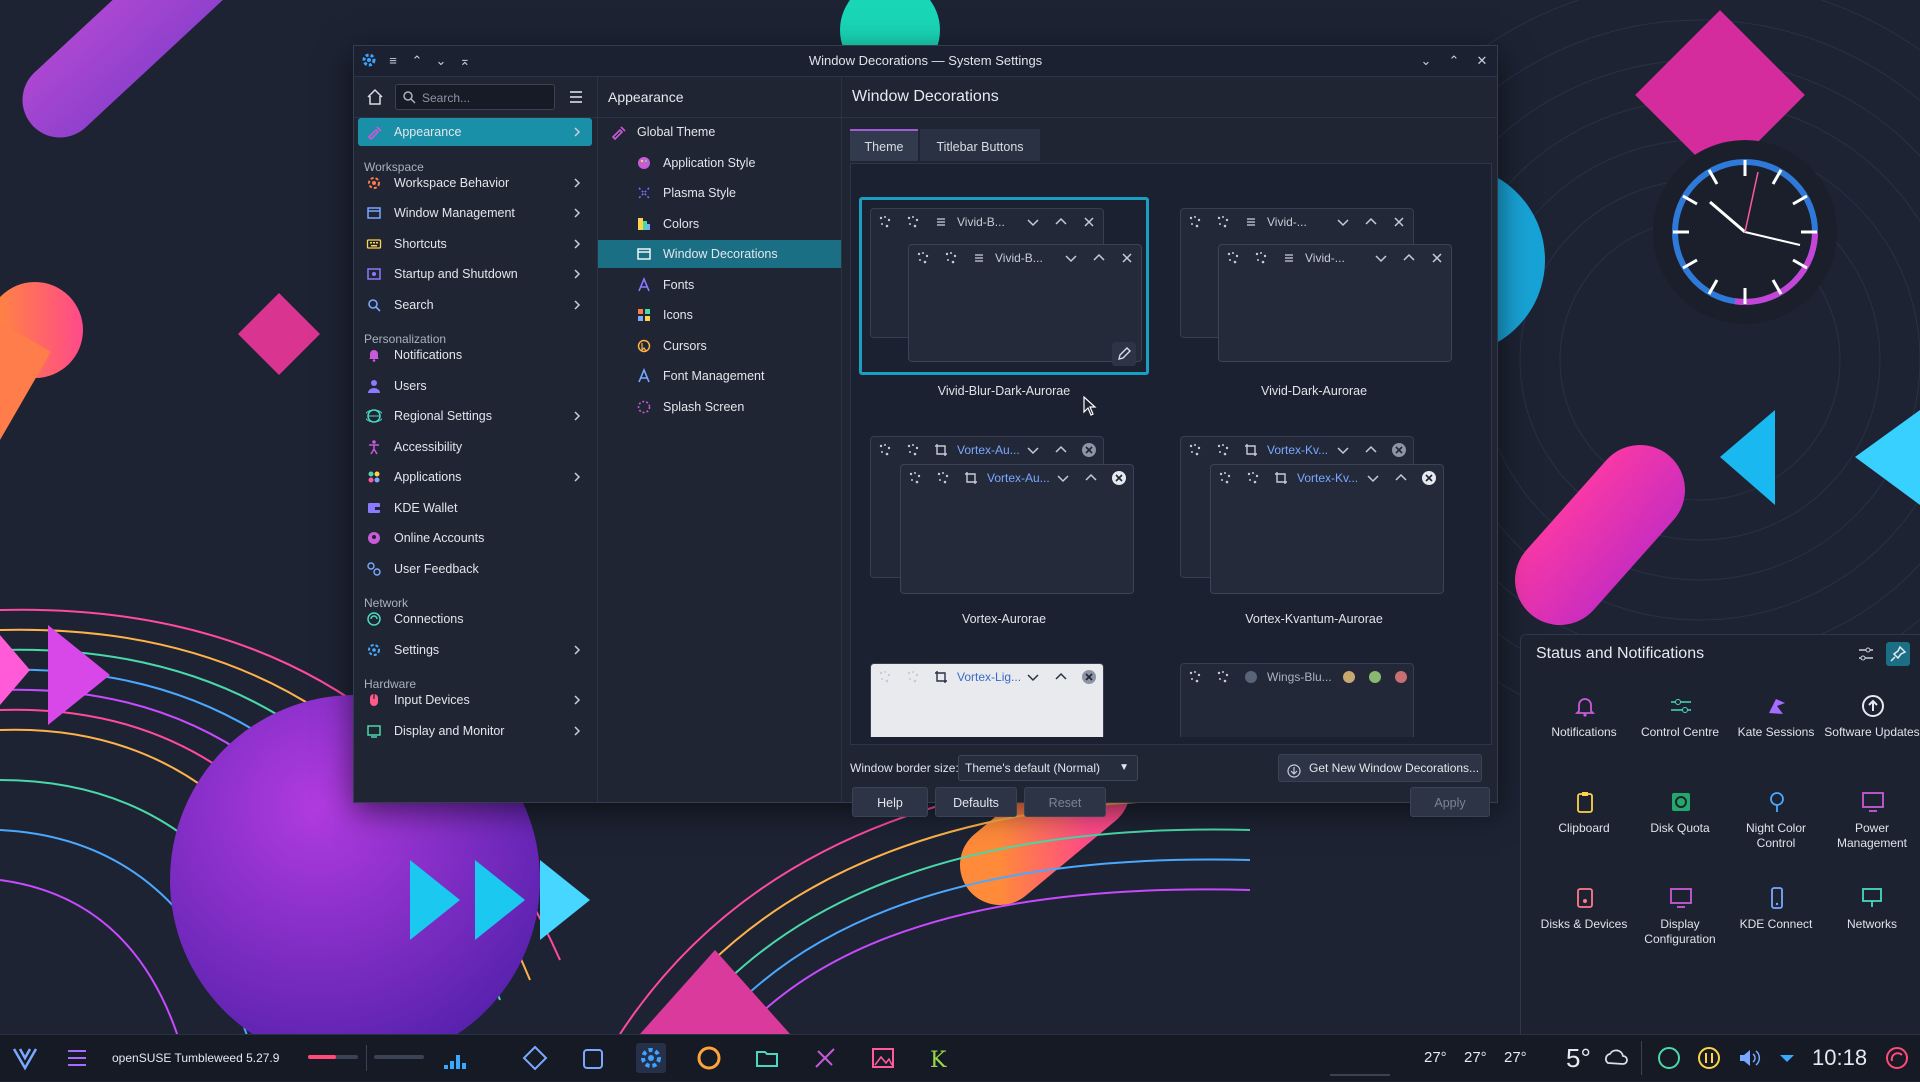 The width and height of the screenshot is (1920, 1082). What do you see at coordinates (1454, 61) in the screenshot?
I see `maximize-icon: ⌃` at bounding box center [1454, 61].